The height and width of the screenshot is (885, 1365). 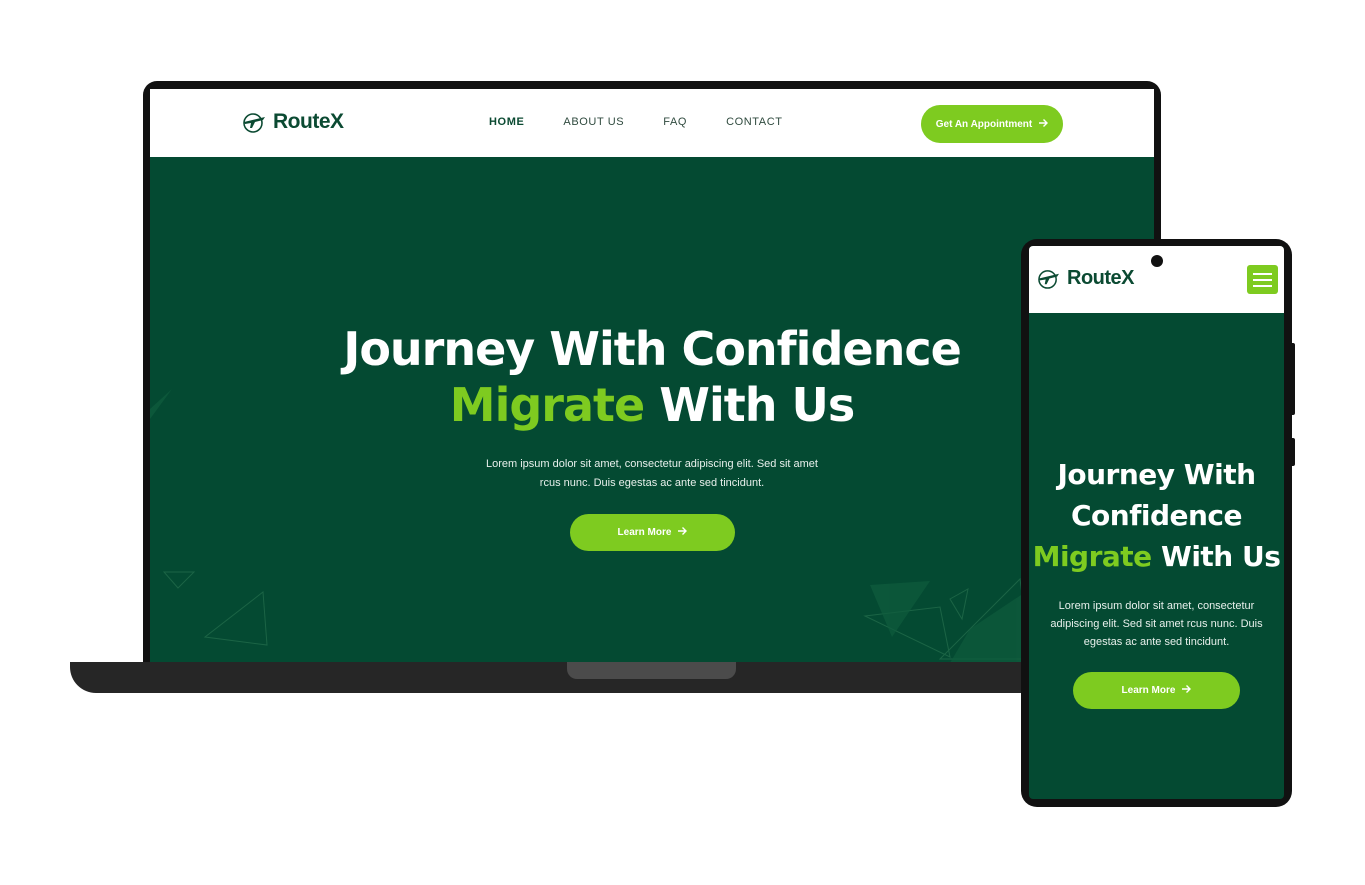 I want to click on get-appointment-button: Get An Appointment, so click(x=992, y=124).